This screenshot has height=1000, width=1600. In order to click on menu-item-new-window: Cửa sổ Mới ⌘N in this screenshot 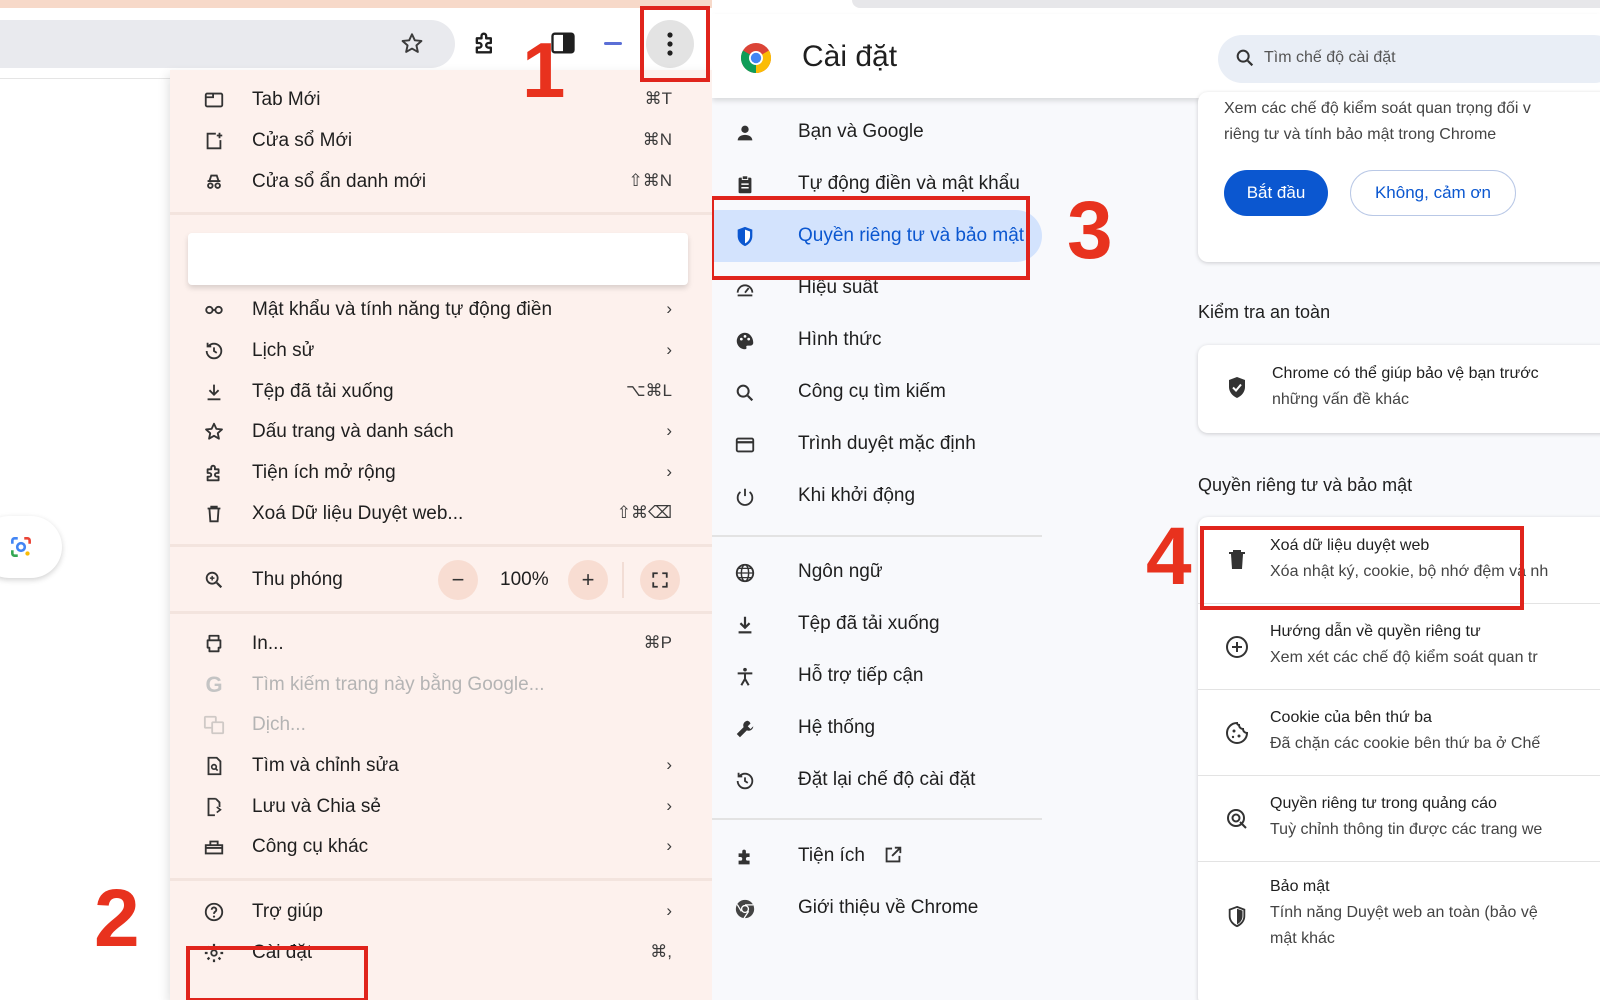, I will do `click(441, 141)`.